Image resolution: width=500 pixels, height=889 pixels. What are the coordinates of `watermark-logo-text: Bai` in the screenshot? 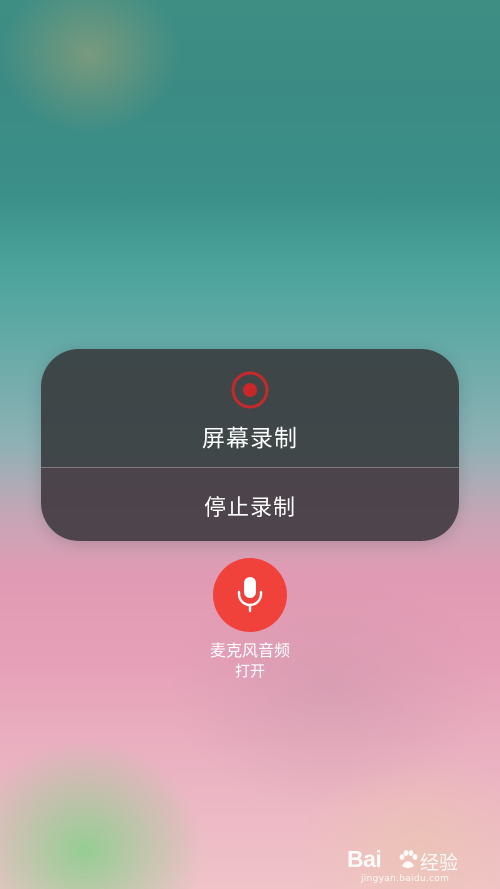 It's located at (364, 859).